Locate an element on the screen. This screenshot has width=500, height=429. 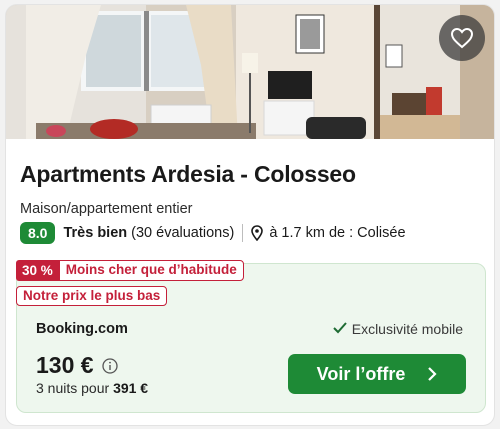
chevron-right-icon is located at coordinates (432, 374).